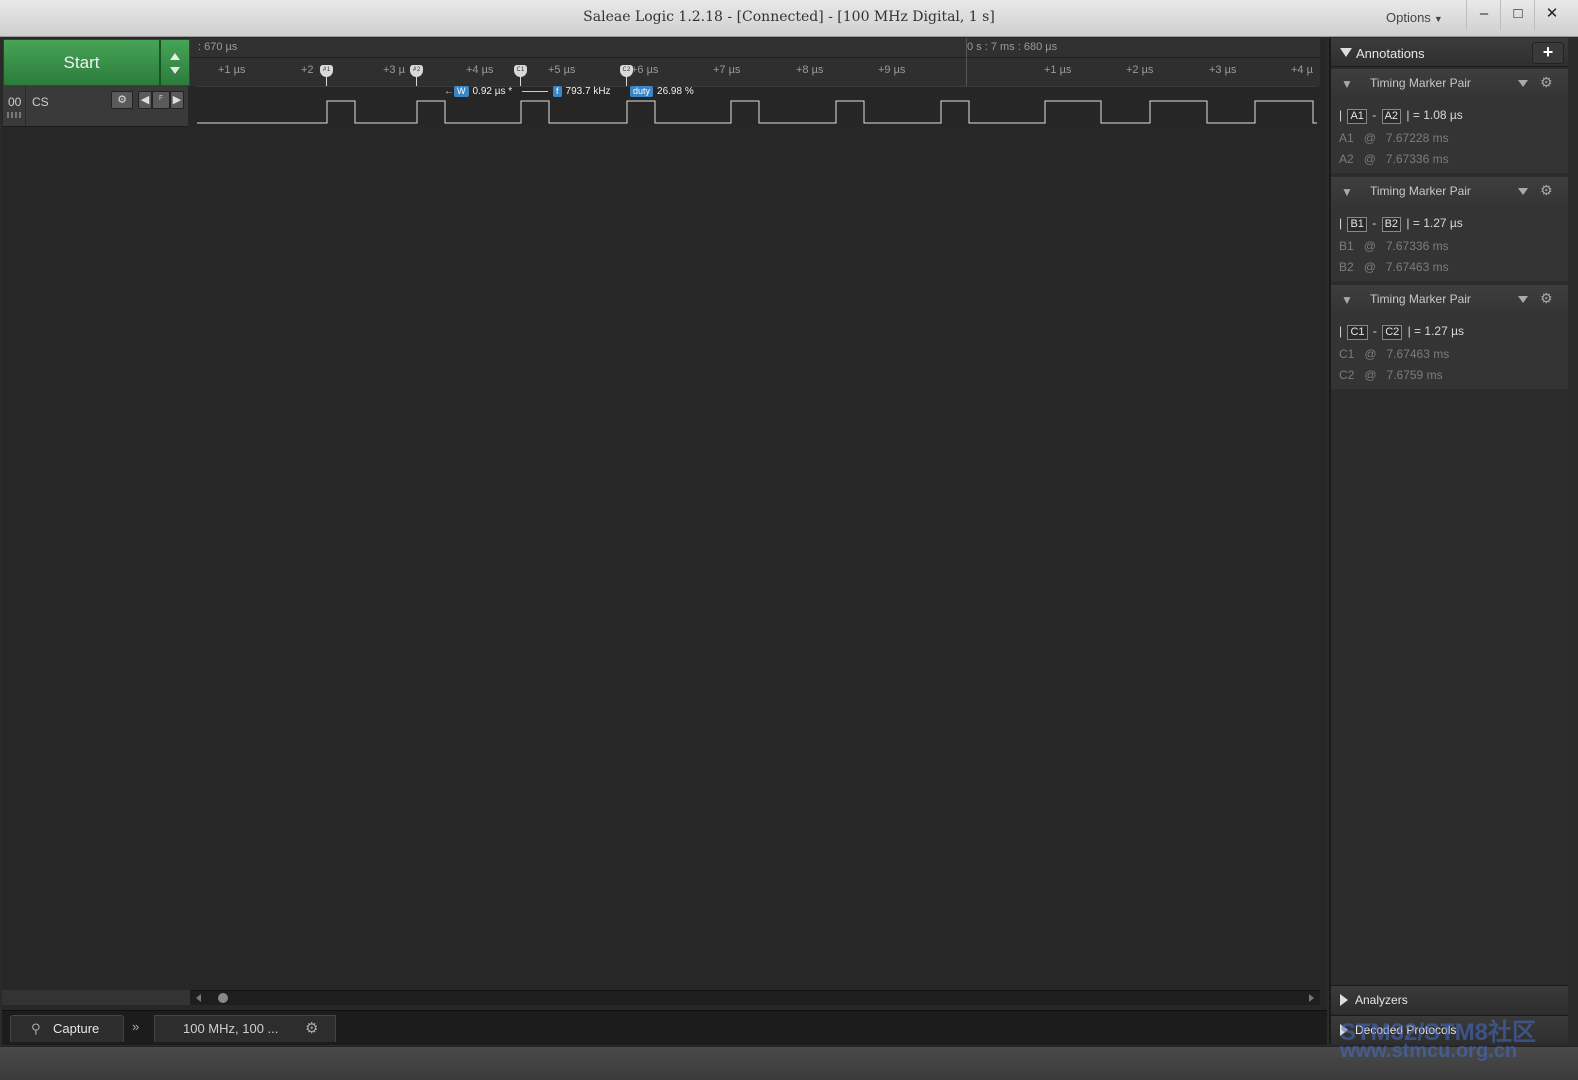 This screenshot has width=1578, height=1080. Describe the element at coordinates (1357, 332) in the screenshot. I see `marker-box: C1` at that location.